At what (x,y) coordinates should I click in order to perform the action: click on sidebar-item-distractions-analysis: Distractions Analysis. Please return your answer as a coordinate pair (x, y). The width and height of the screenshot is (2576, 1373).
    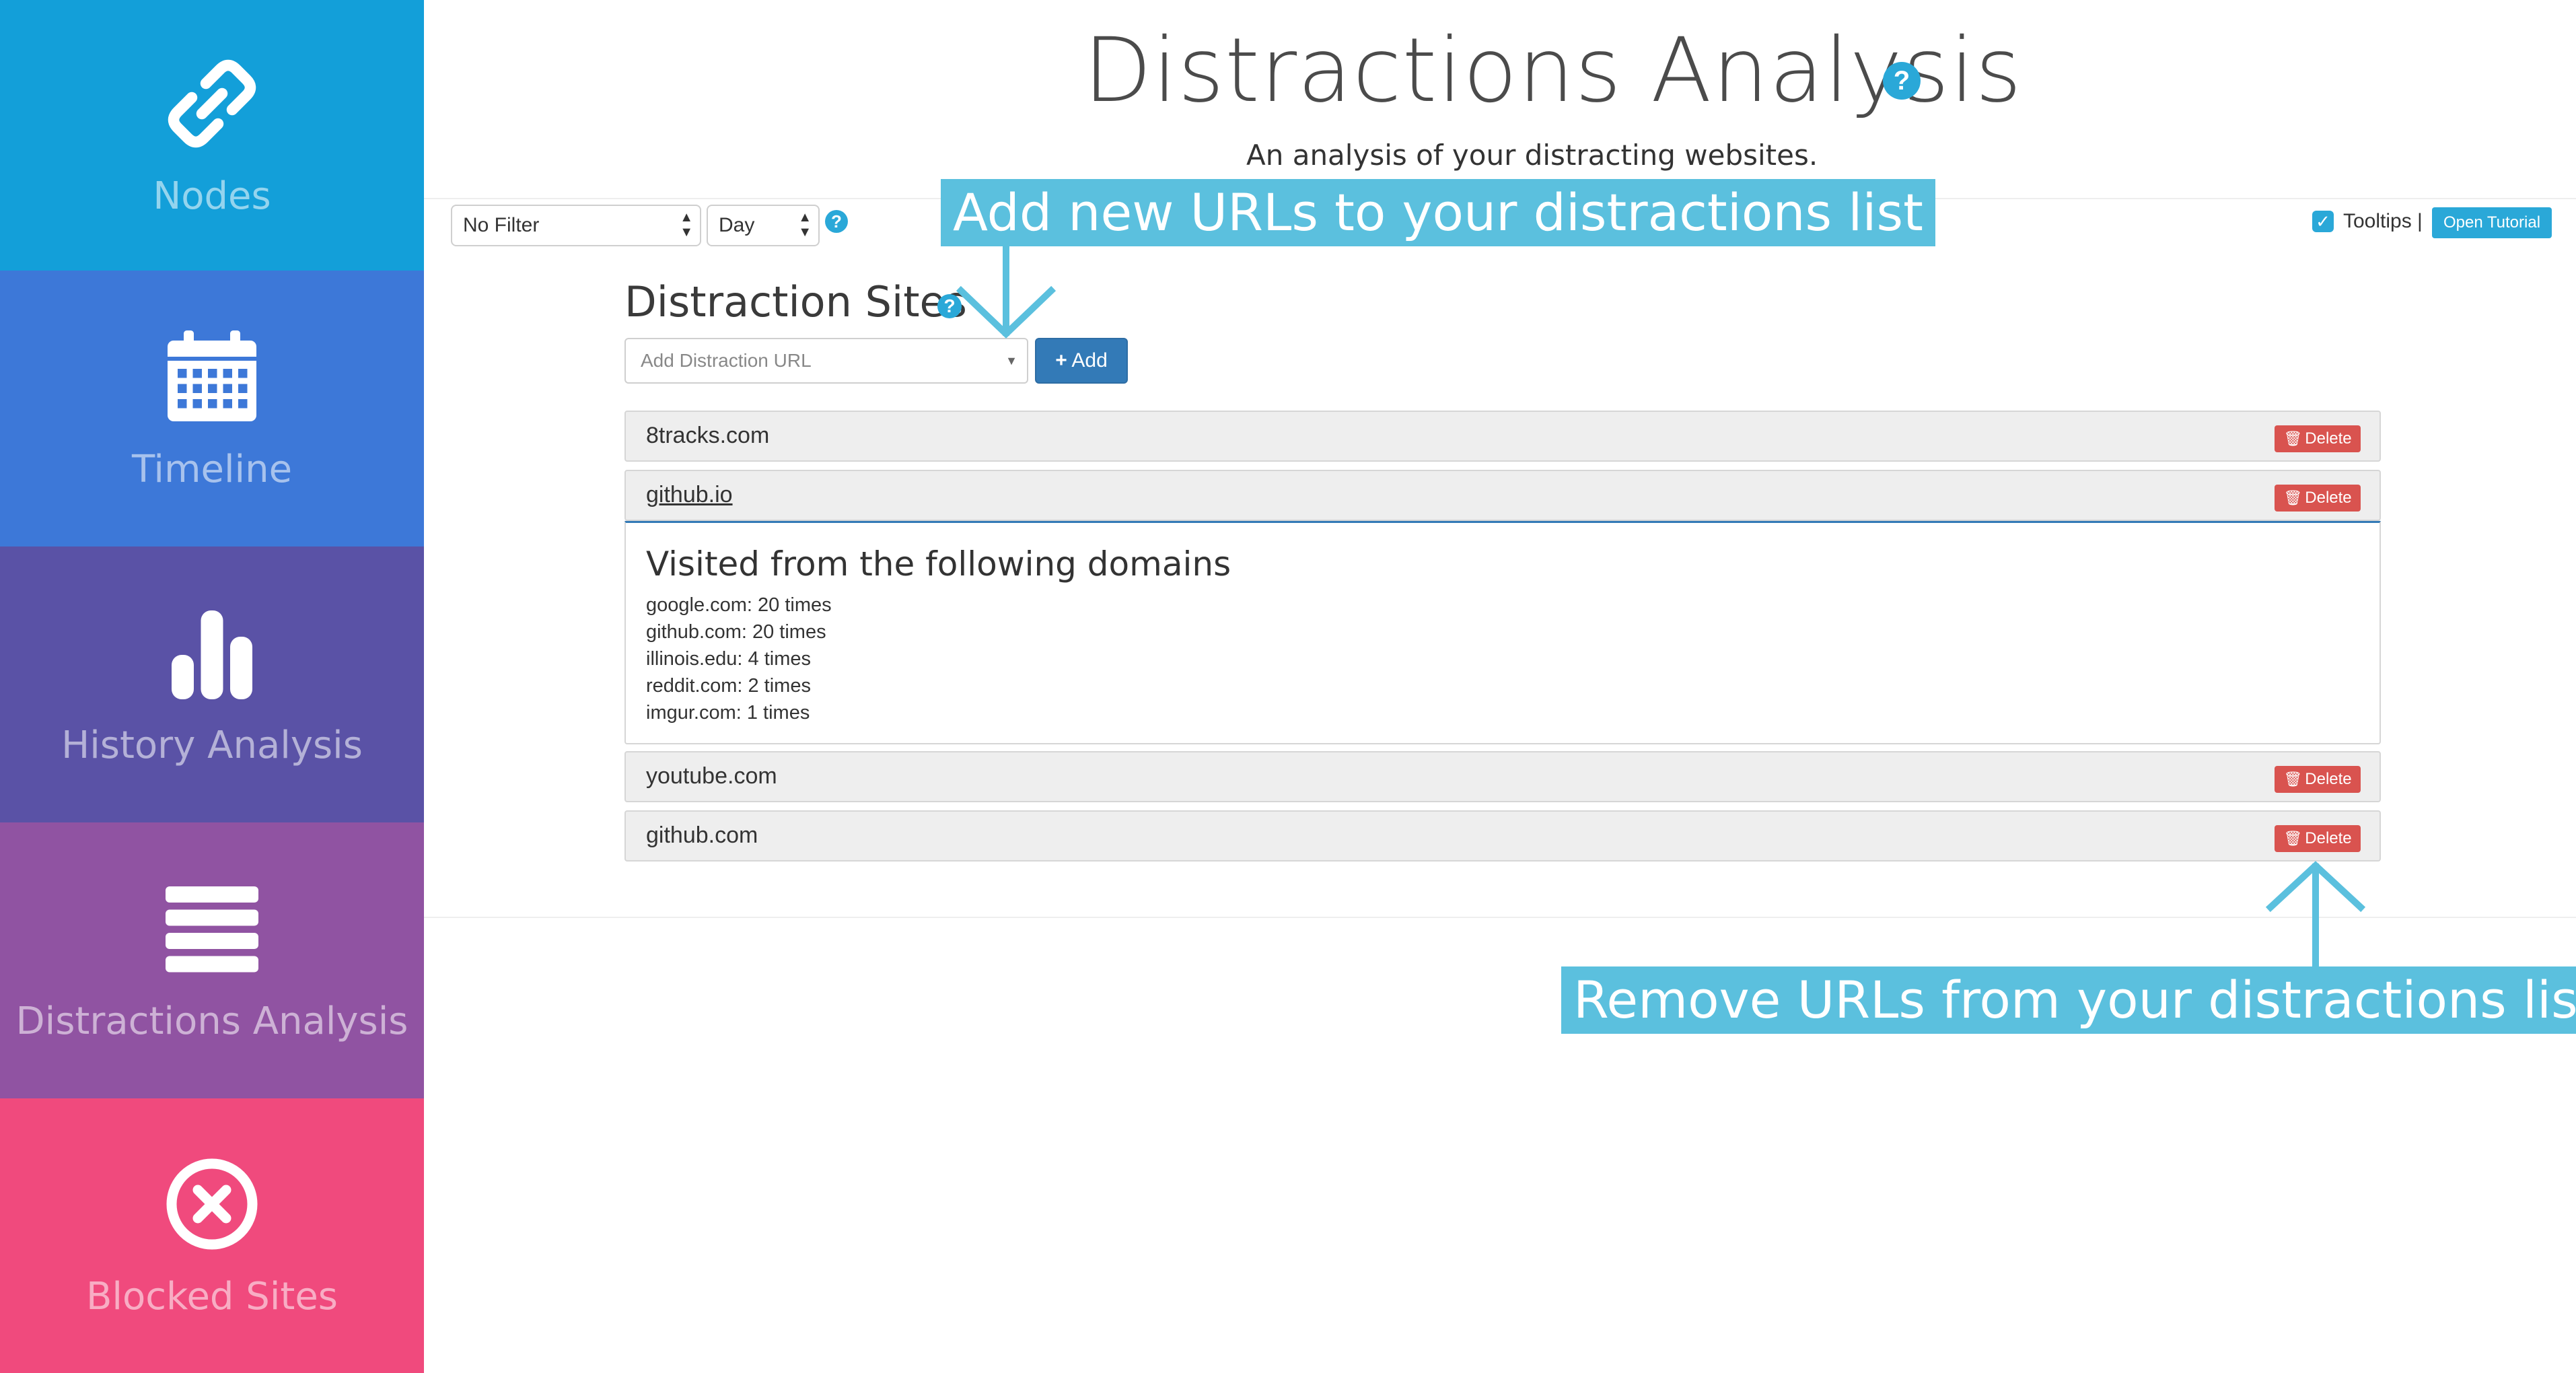
    Looking at the image, I should click on (212, 960).